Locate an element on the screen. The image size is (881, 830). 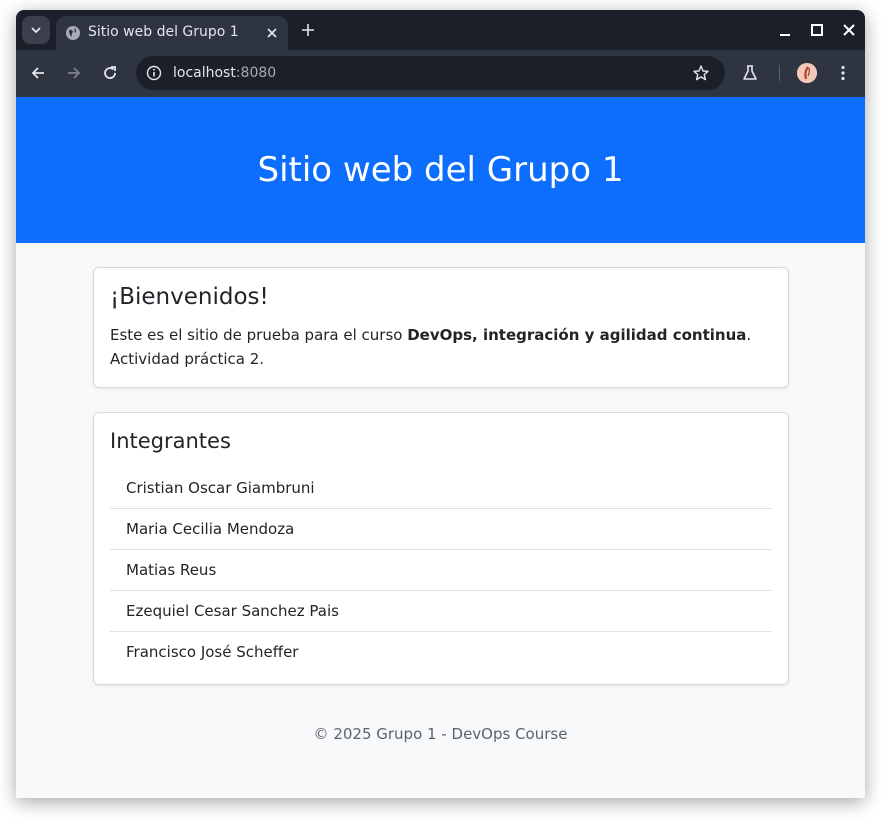
tab-title: Sitio web del Grupo 1 is located at coordinates (163, 32).